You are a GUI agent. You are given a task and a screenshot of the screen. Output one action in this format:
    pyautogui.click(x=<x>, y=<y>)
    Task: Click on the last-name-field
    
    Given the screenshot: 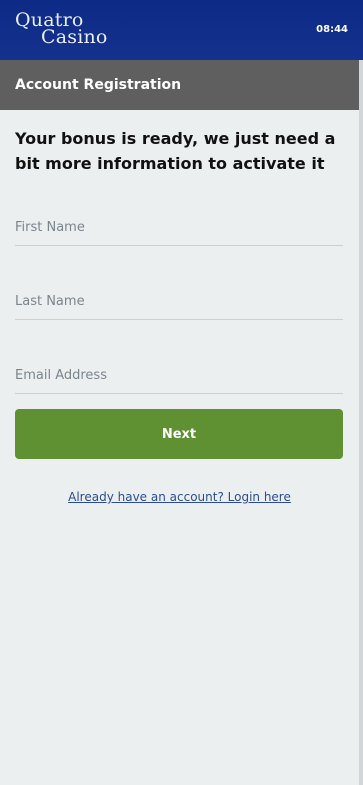 What is the action you would take?
    pyautogui.click(x=179, y=294)
    